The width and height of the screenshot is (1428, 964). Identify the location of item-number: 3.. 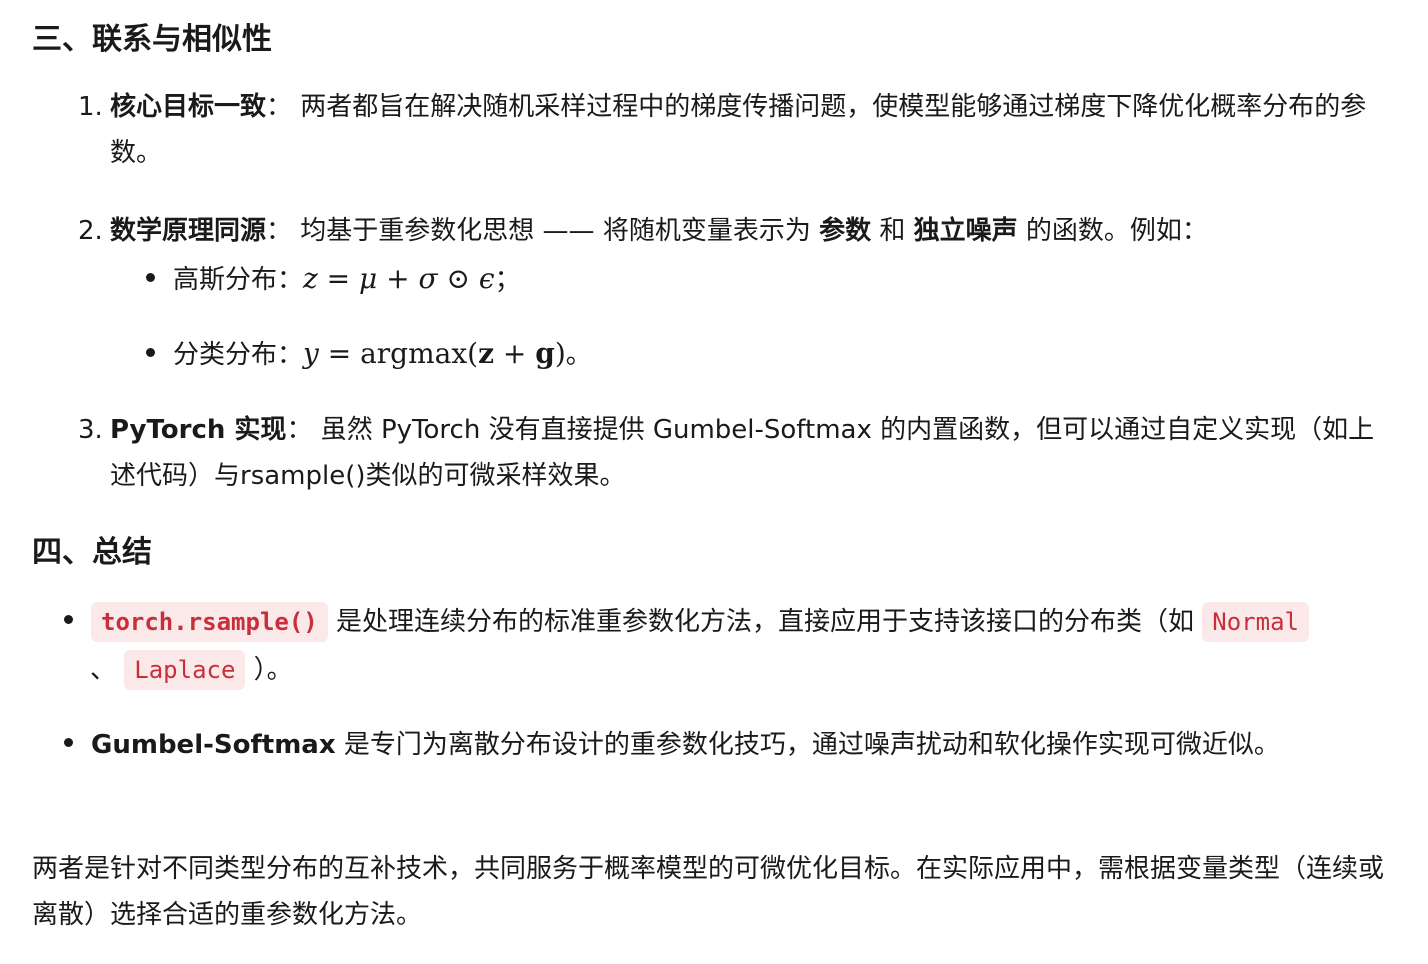
(90, 430).